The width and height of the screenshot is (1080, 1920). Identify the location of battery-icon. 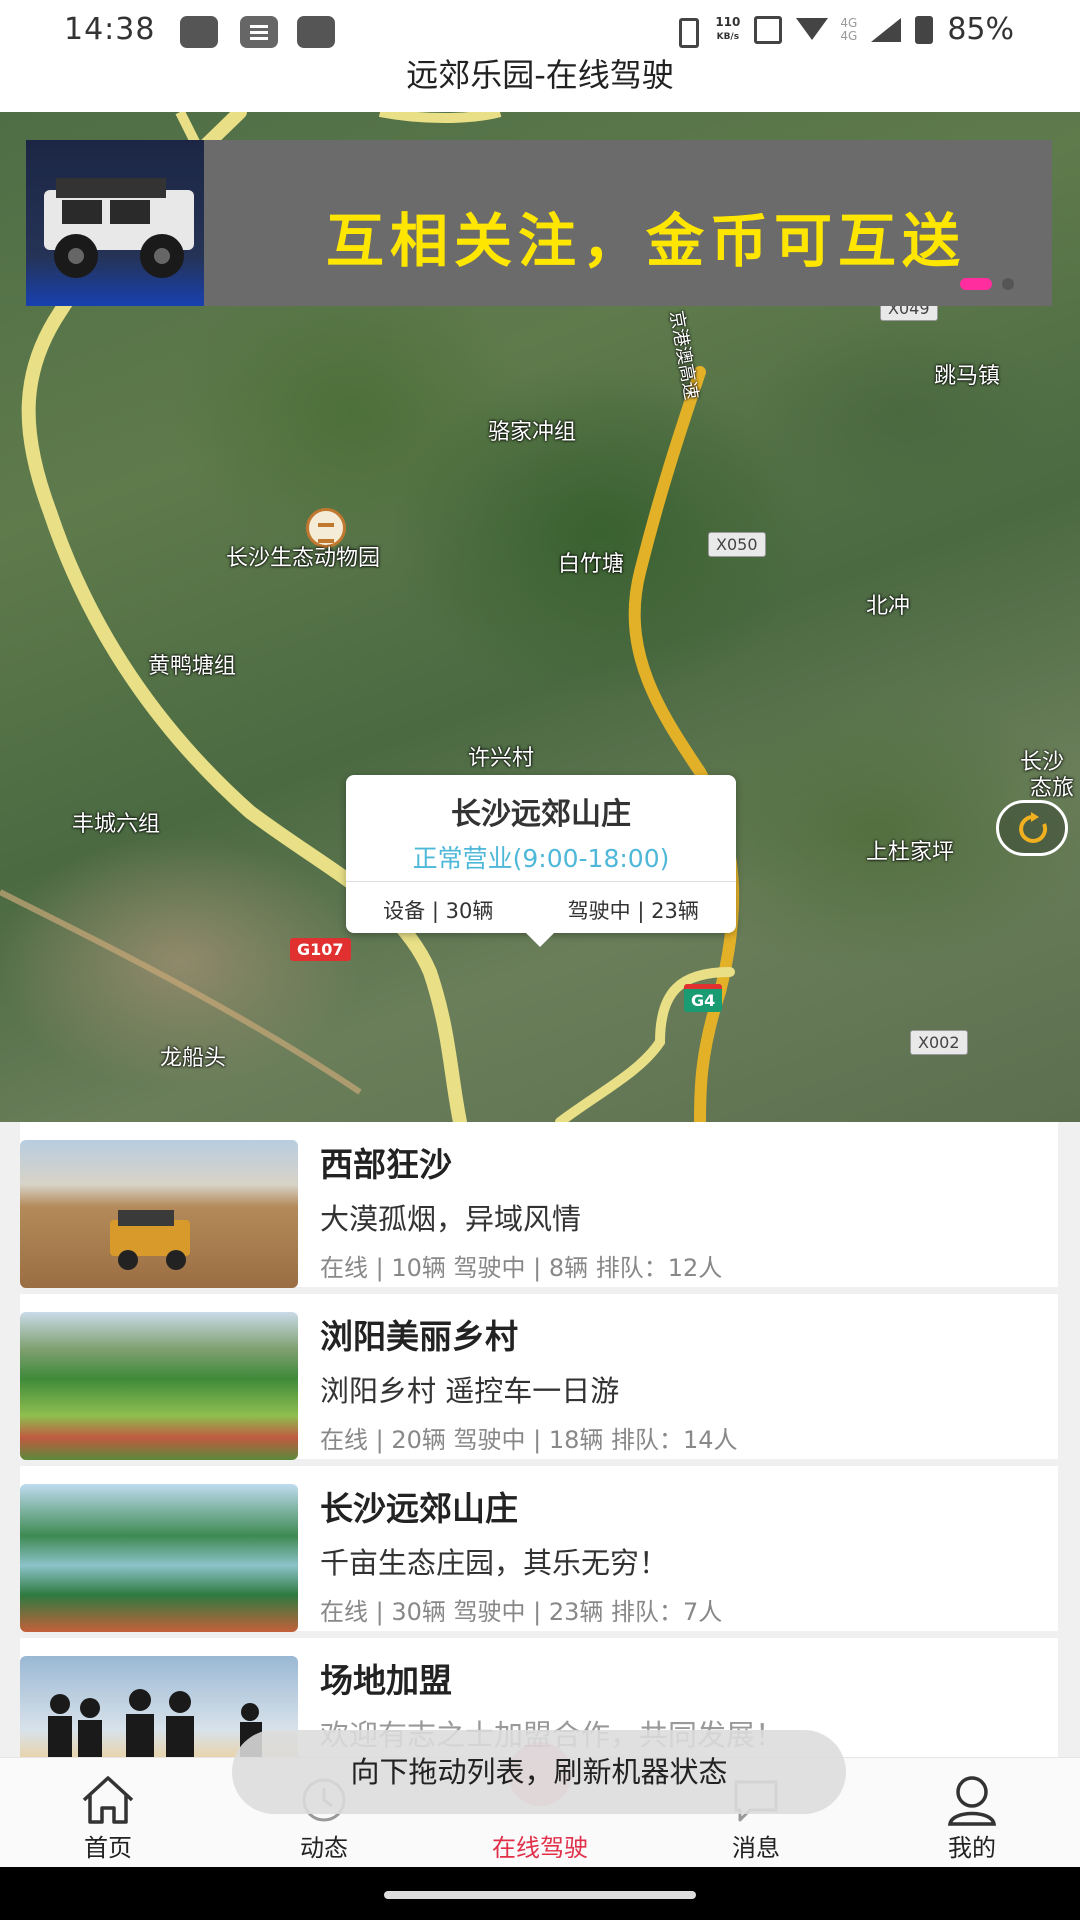
(924, 29).